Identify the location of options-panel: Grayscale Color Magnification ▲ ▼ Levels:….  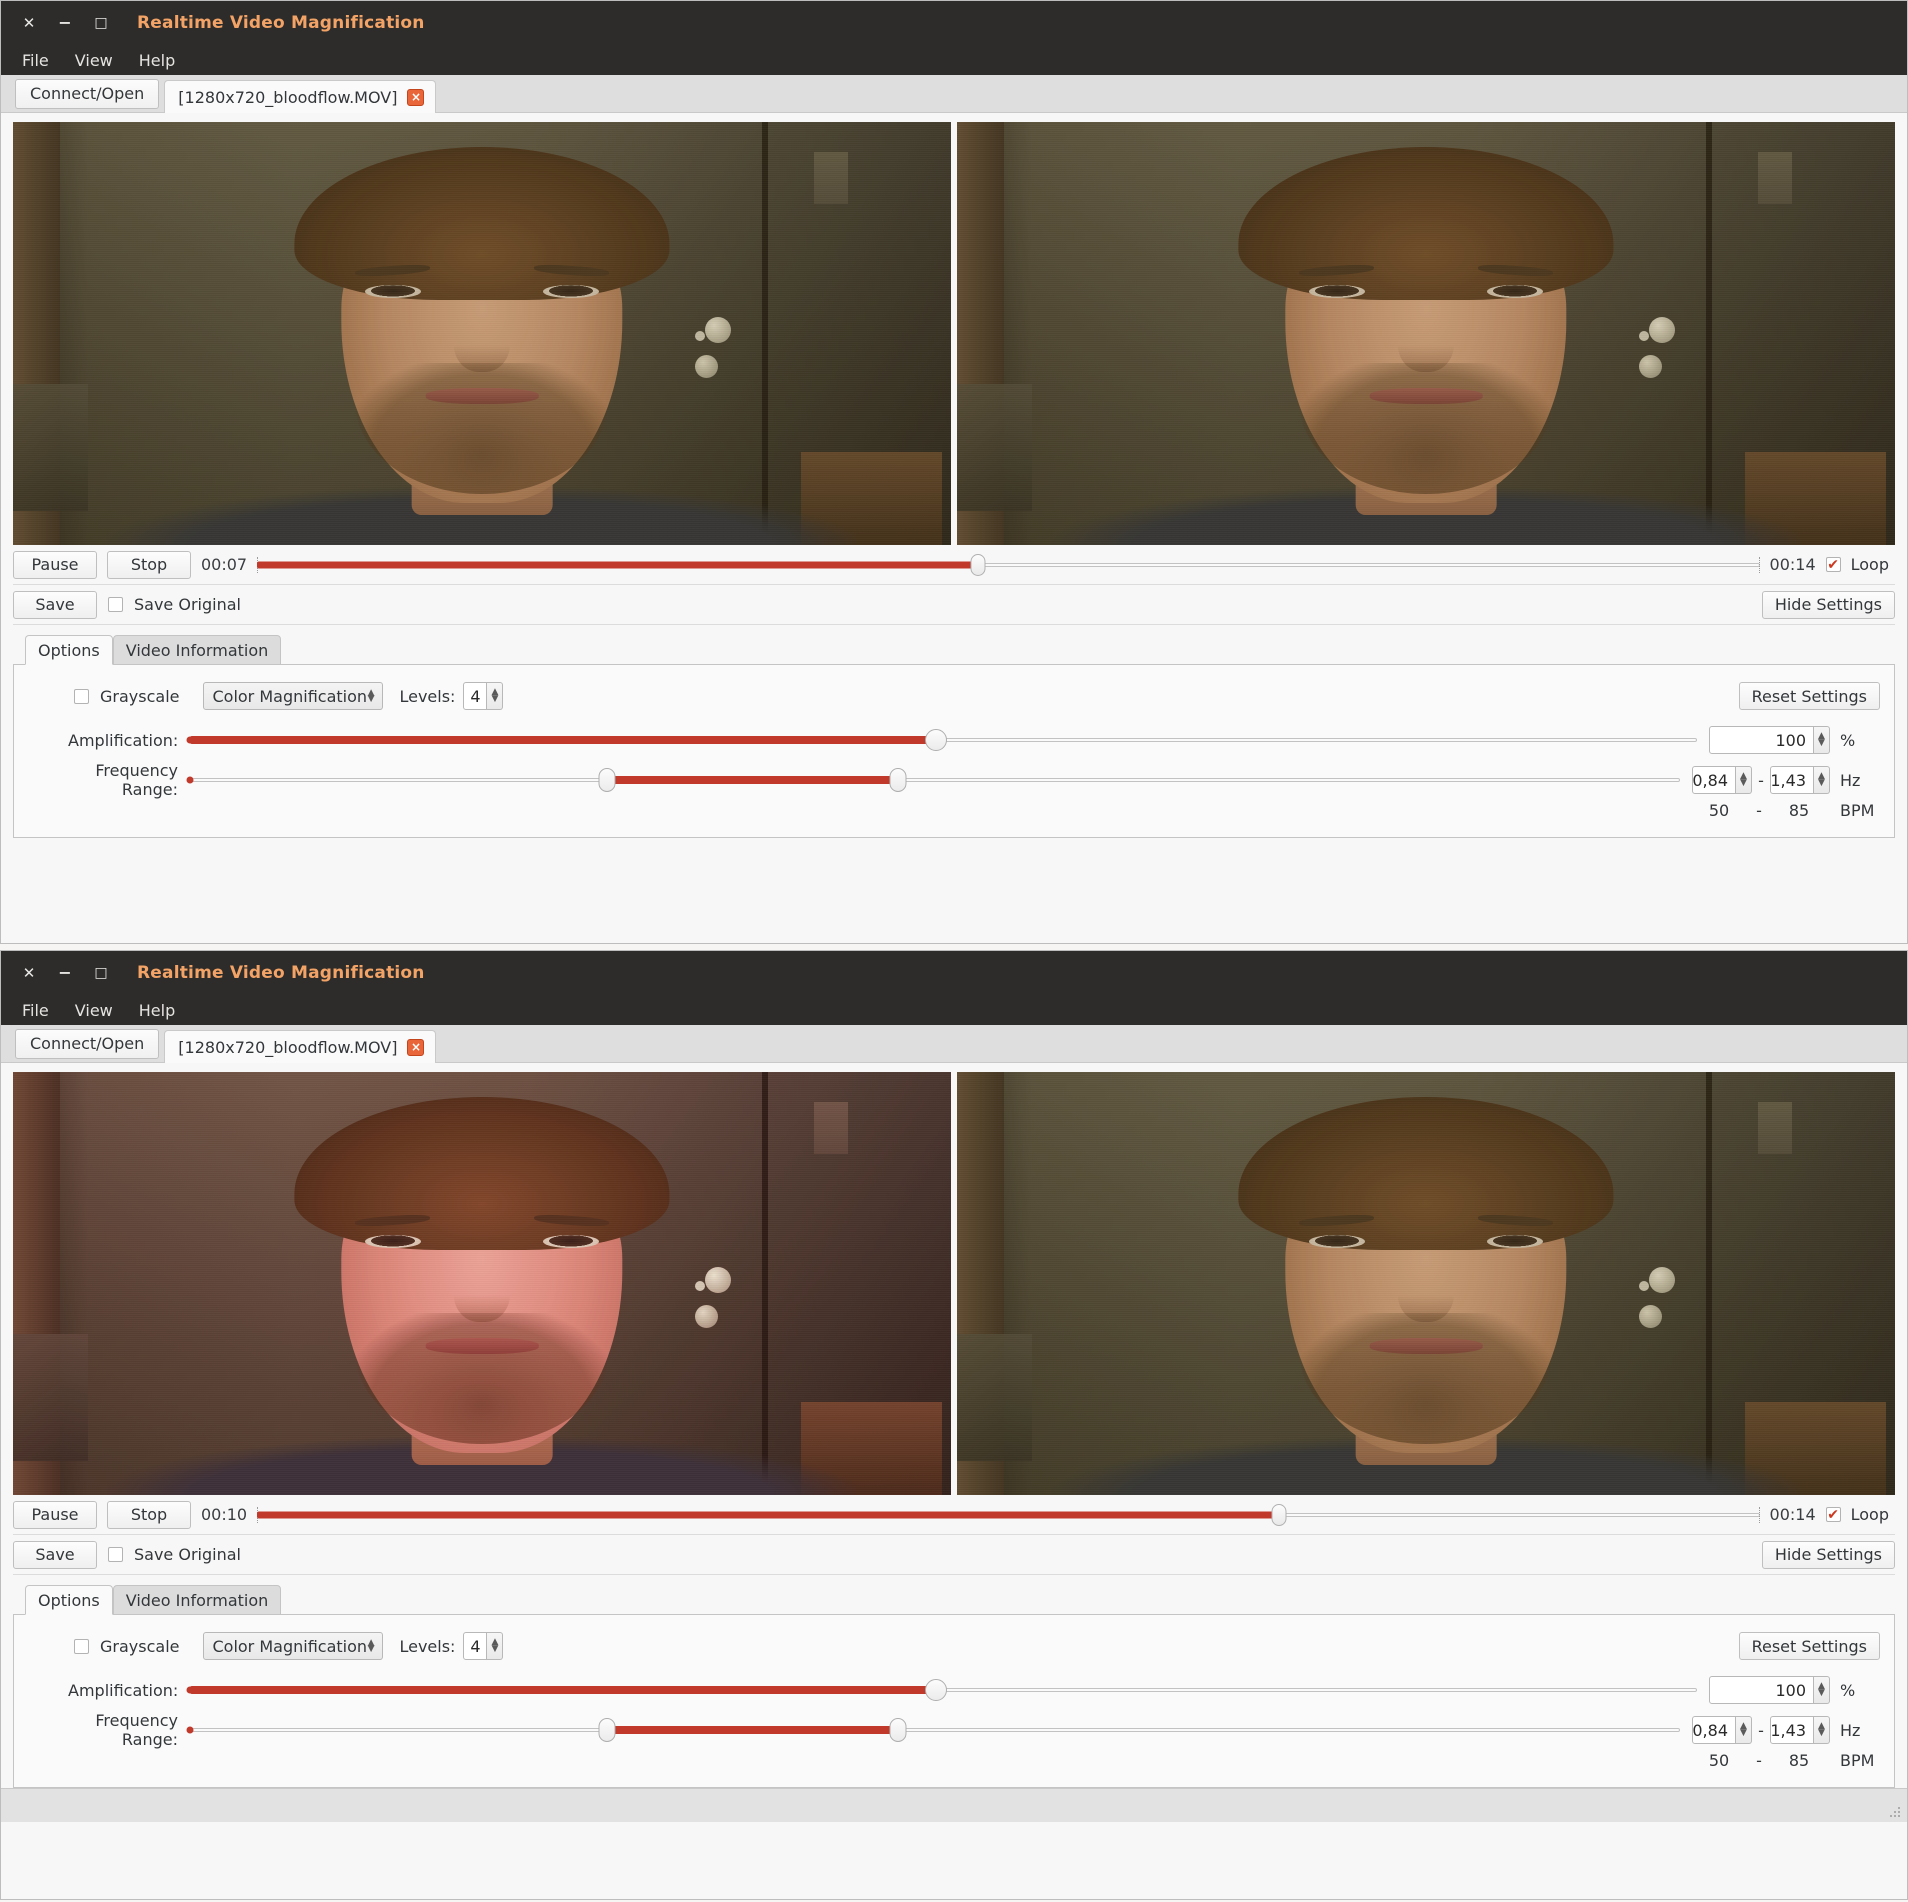
(954, 1701).